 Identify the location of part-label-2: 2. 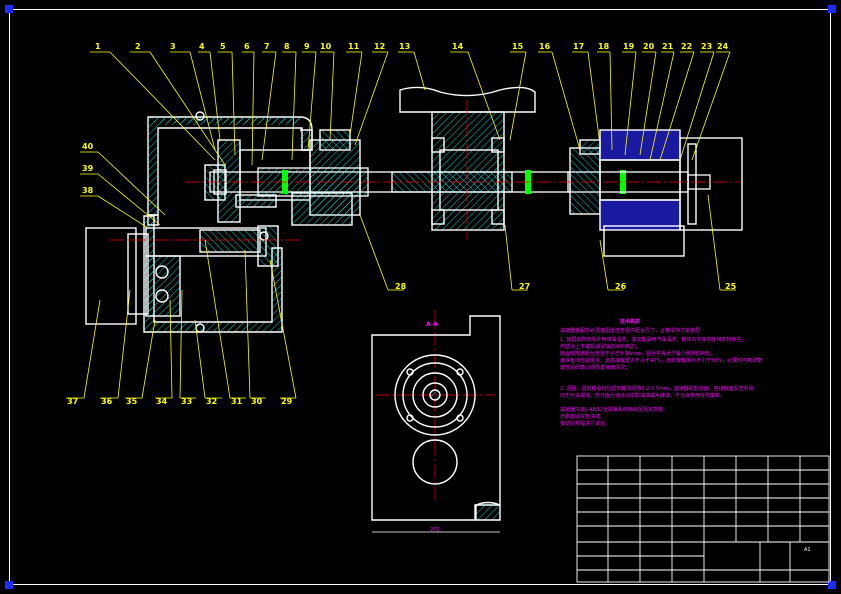
(138, 46).